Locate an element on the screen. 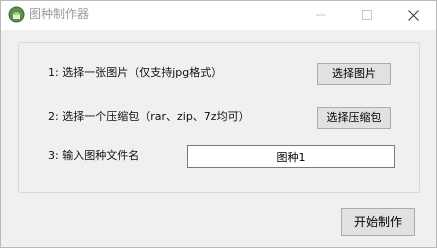  maximize-button is located at coordinates (367, 15).